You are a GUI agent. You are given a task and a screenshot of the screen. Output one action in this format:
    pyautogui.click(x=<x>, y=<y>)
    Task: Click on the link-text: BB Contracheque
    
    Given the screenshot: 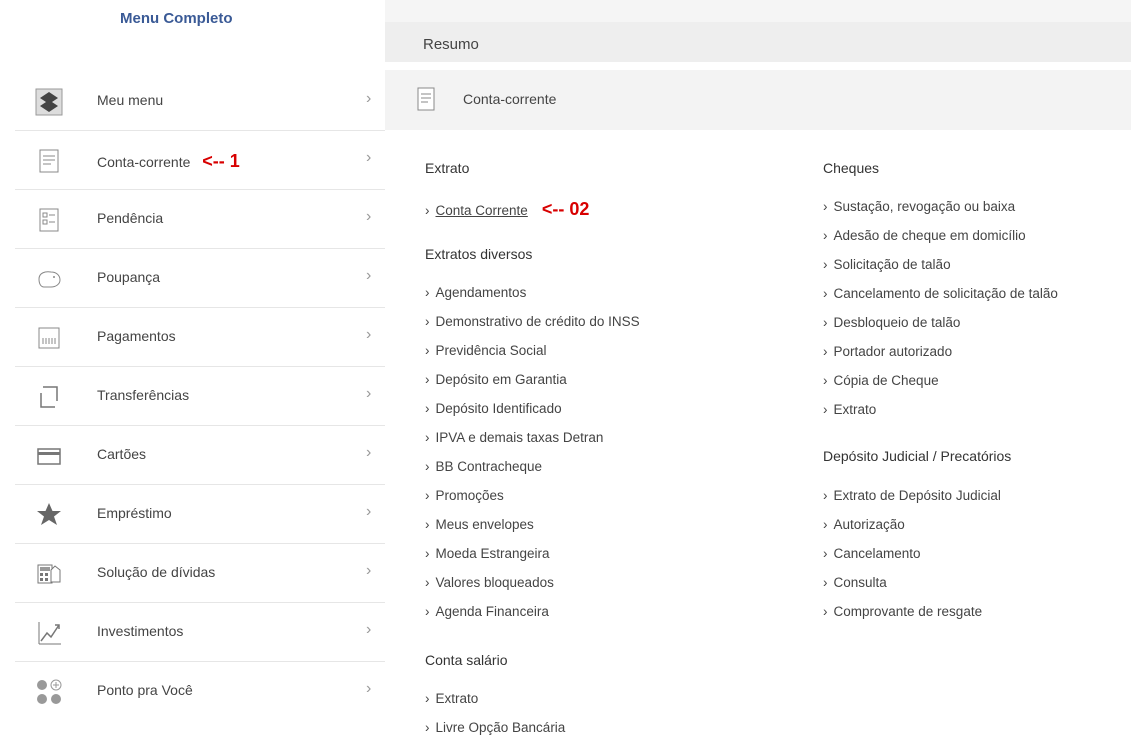 What is the action you would take?
    pyautogui.click(x=489, y=466)
    